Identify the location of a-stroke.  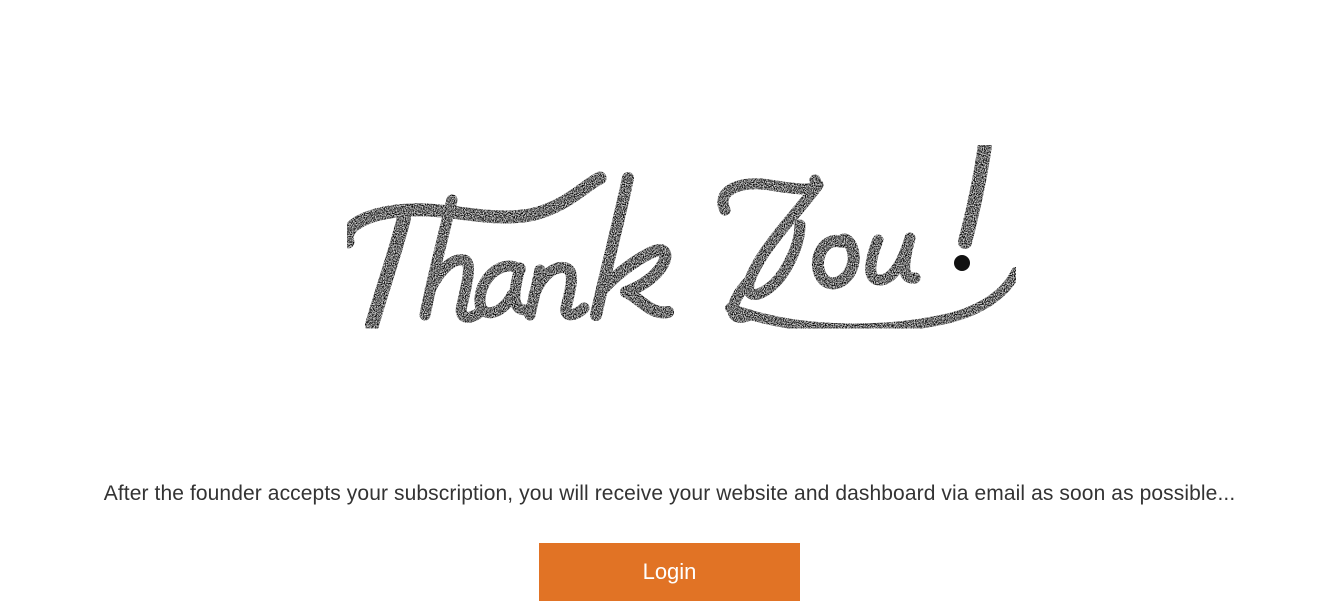
(503, 289).